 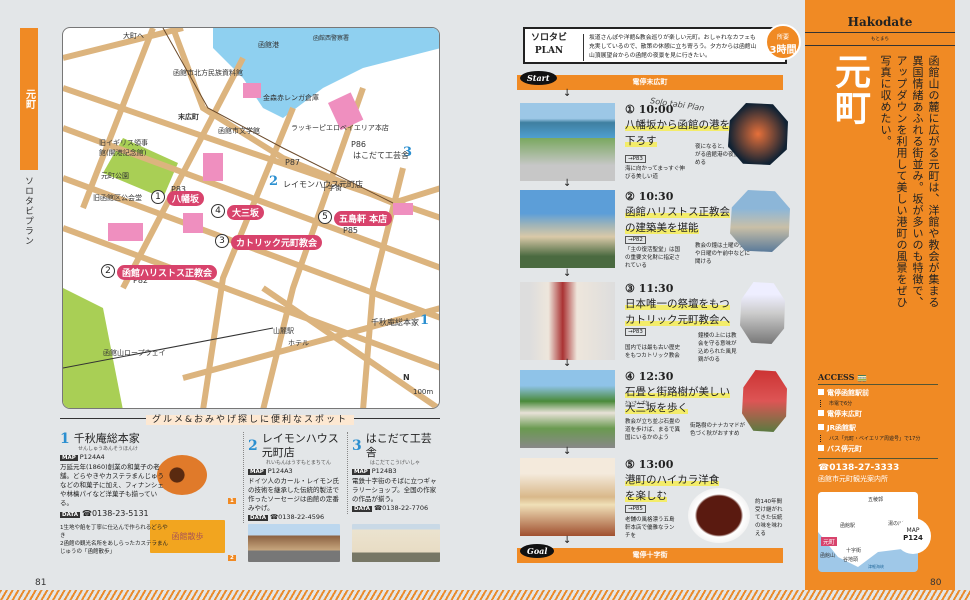 What do you see at coordinates (133, 36) in the screenshot?
I see `map-label: 大町へ` at bounding box center [133, 36].